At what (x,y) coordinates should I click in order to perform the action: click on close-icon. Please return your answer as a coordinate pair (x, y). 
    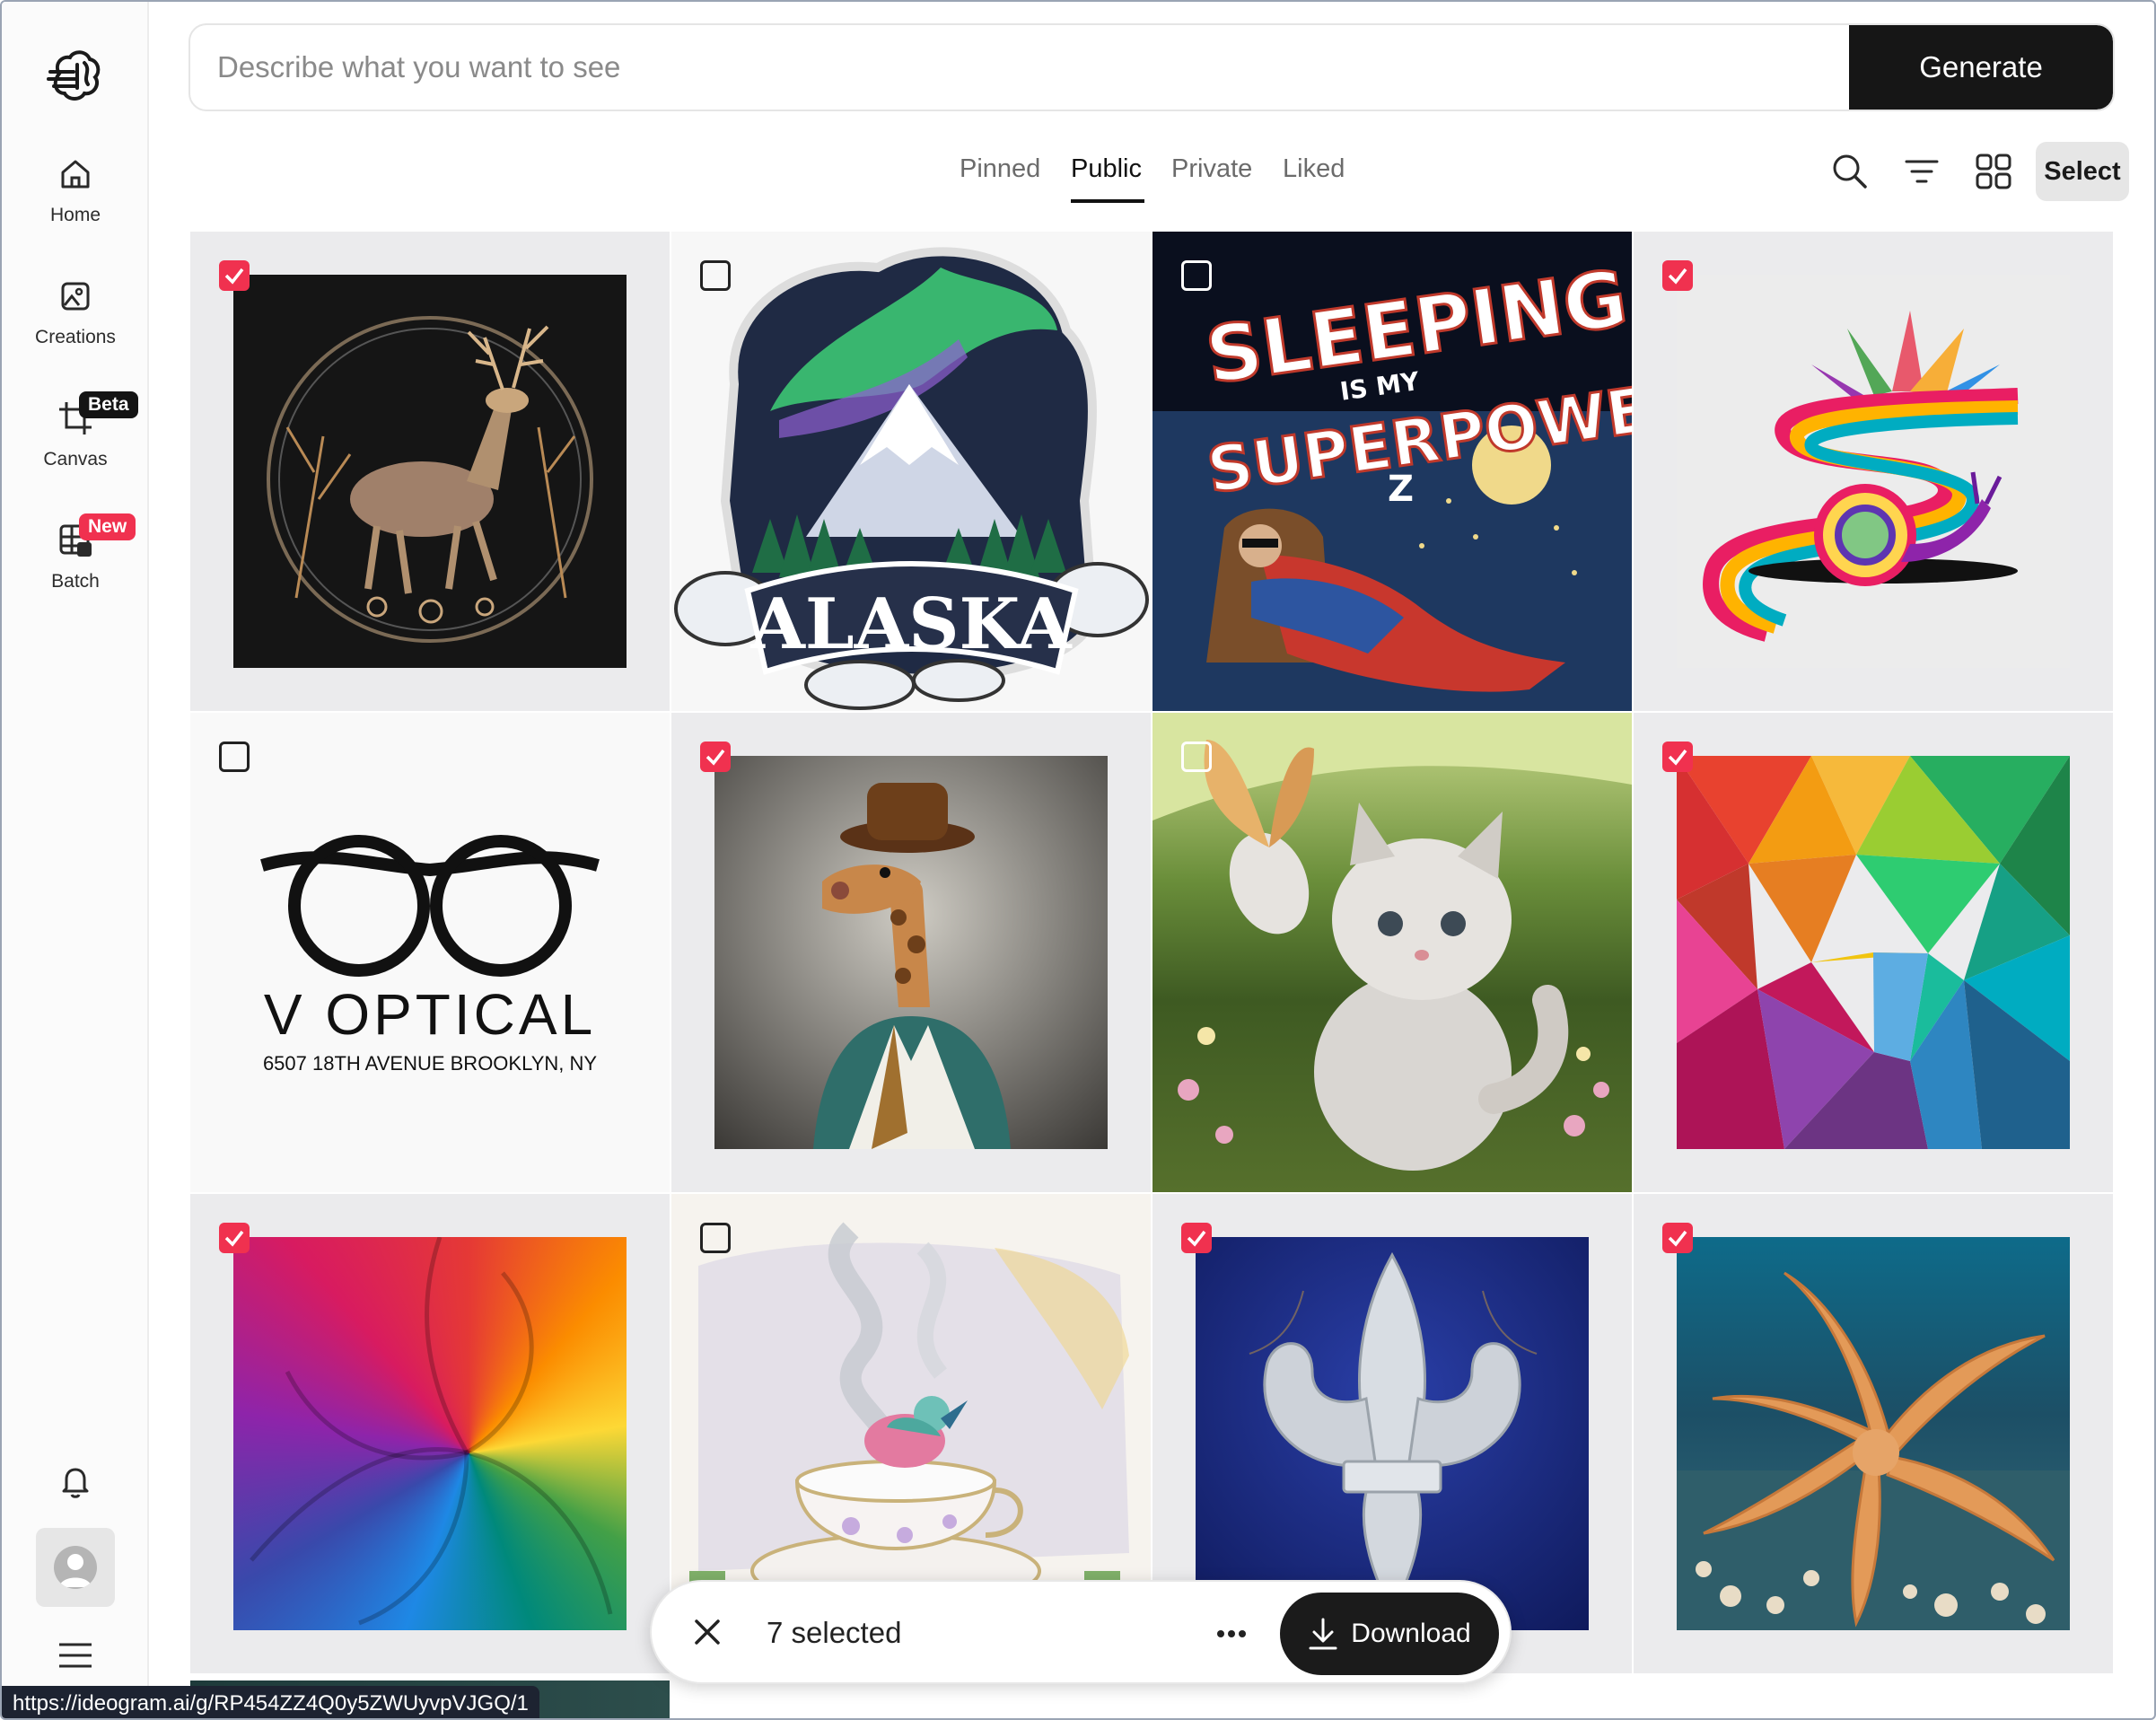
    Looking at the image, I should click on (707, 1632).